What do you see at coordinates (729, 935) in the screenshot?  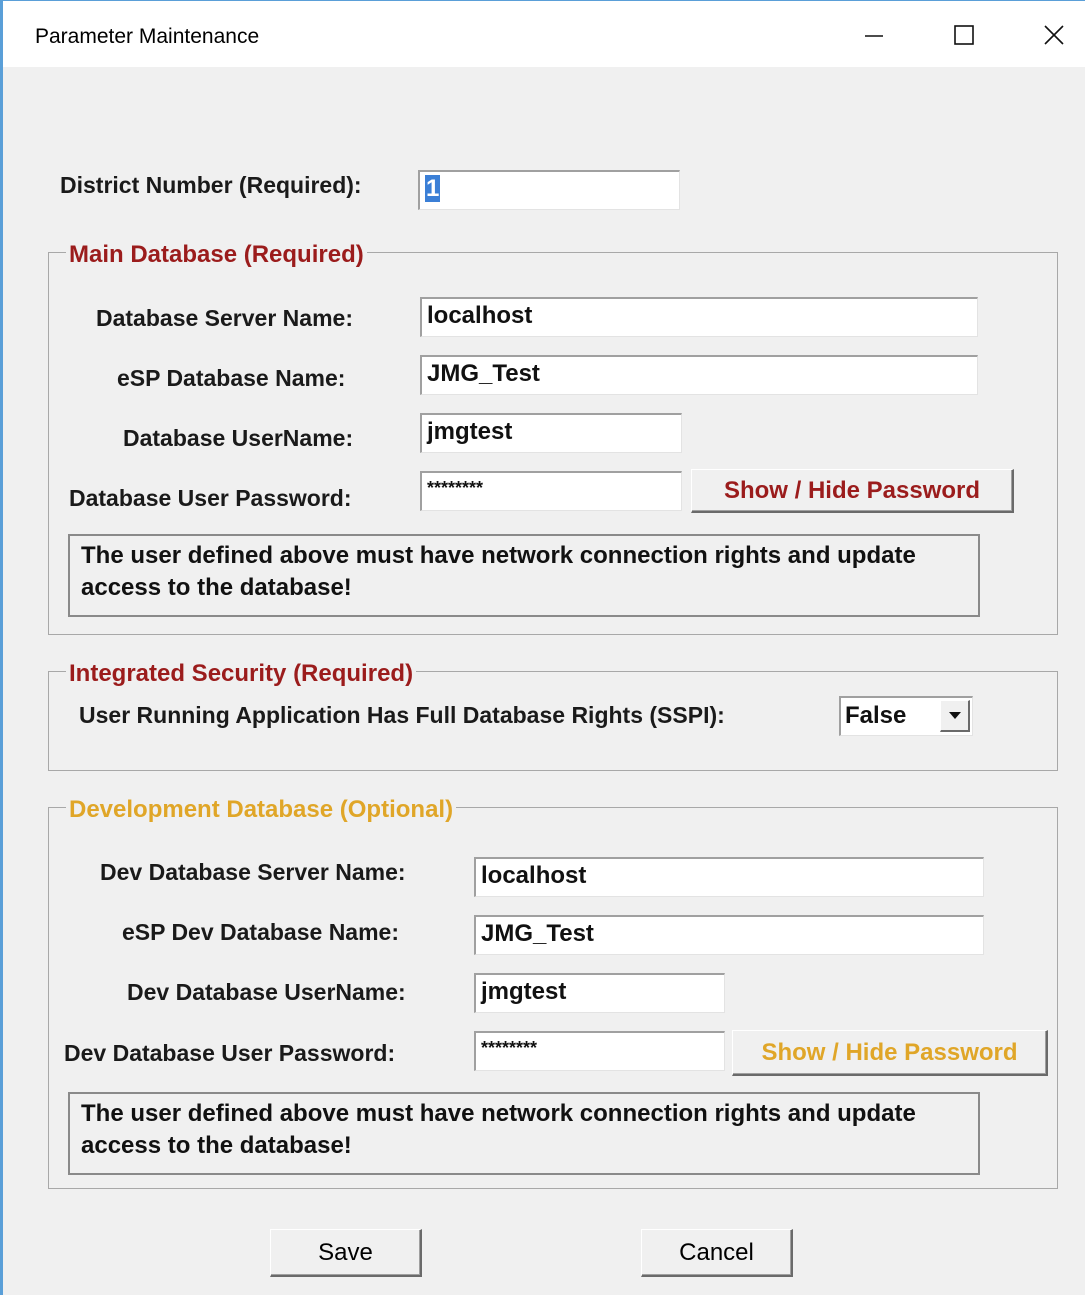 I see `esp-dev-db-name-input: JMG_Test` at bounding box center [729, 935].